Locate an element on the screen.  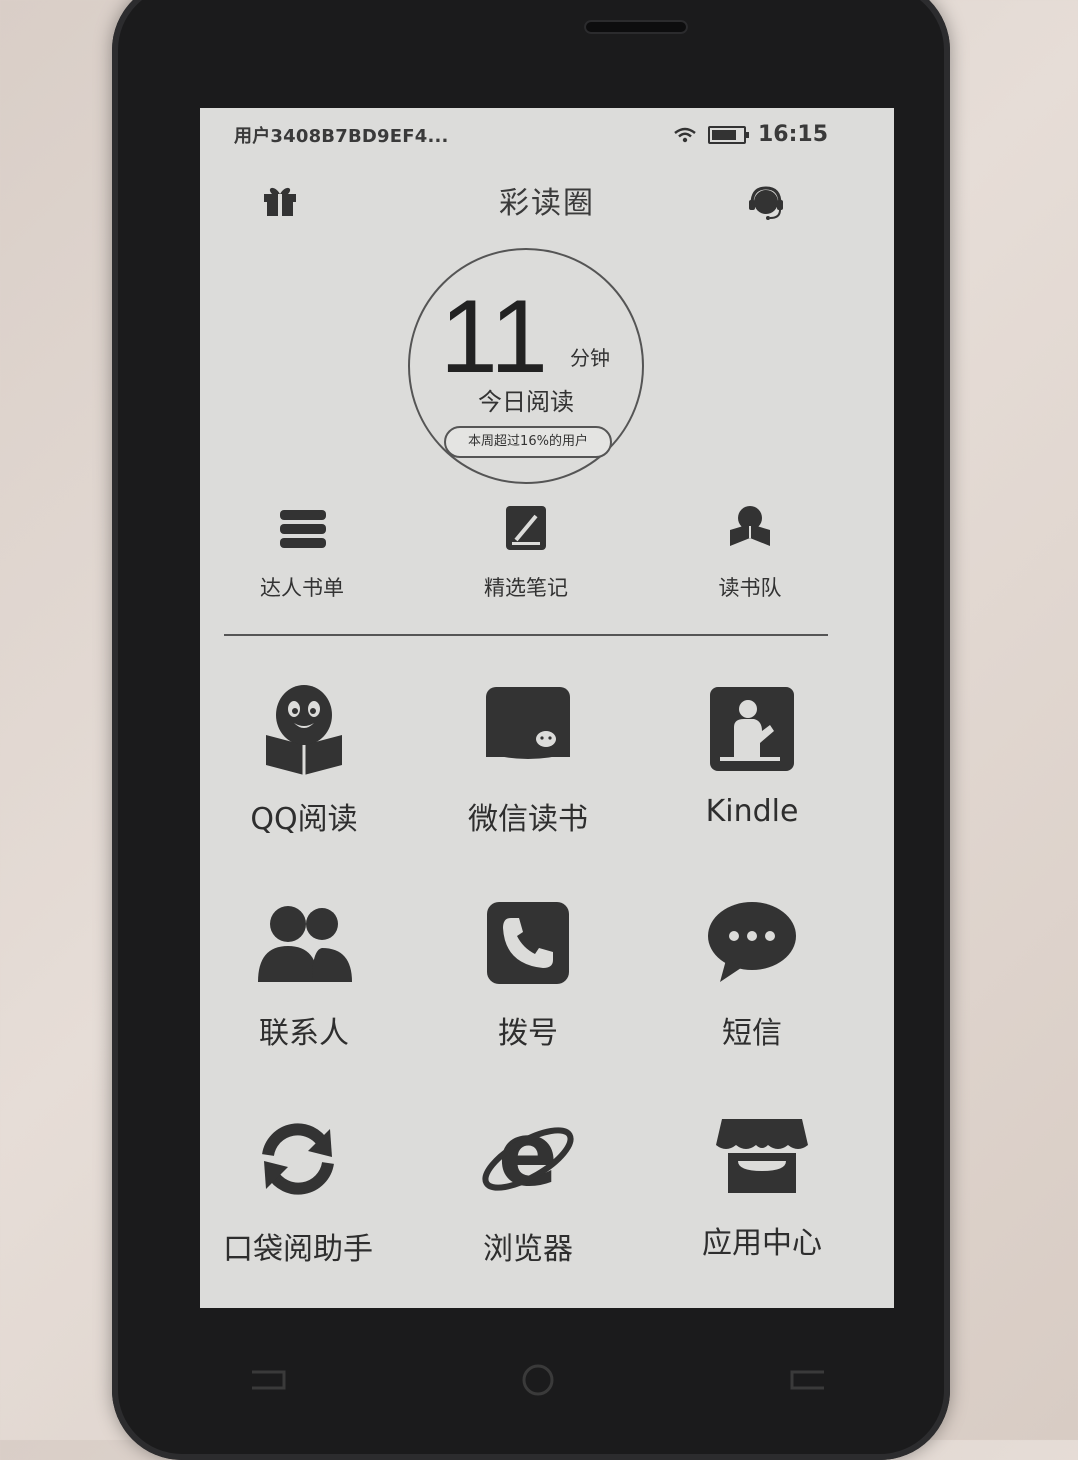
phone-icon is located at coordinates (528, 943).